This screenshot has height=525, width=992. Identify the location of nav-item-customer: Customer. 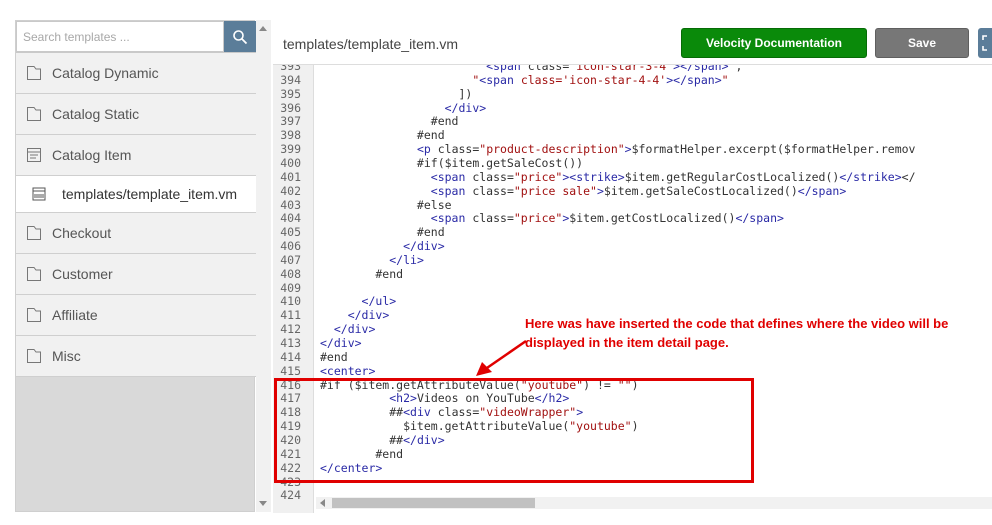
(136, 274).